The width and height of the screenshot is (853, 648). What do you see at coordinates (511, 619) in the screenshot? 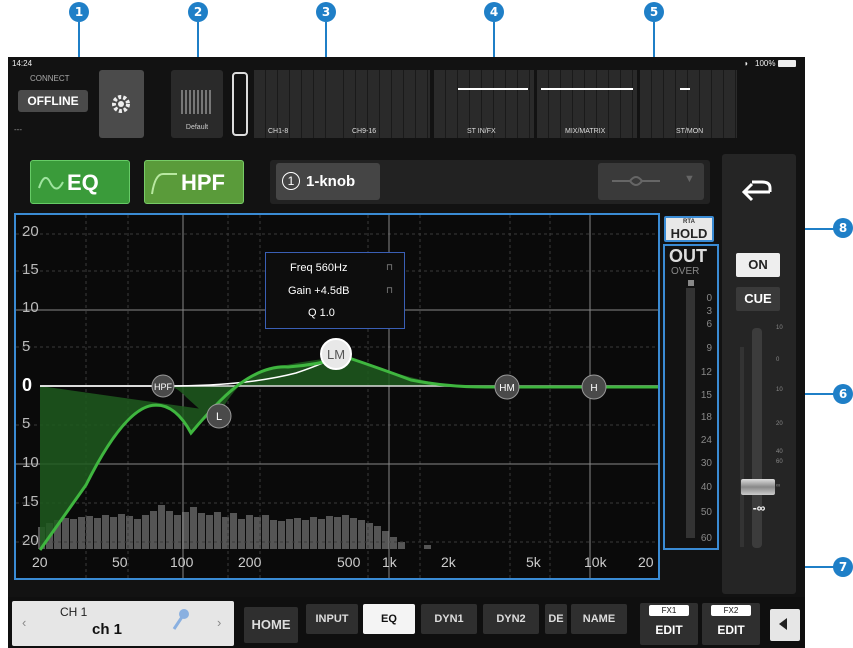
I see `tab-dyn2: DYN2` at bounding box center [511, 619].